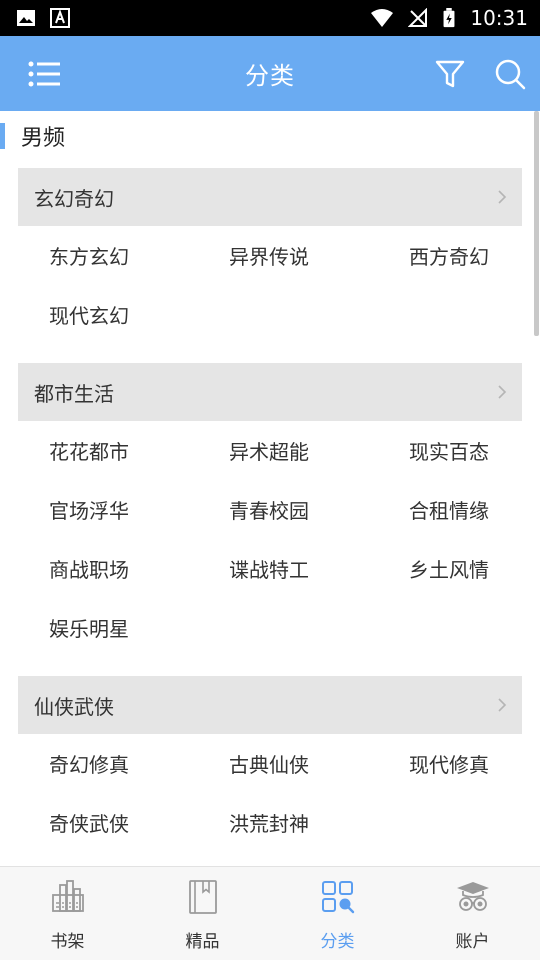 The height and width of the screenshot is (960, 540). I want to click on status-time: 10:31, so click(499, 18).